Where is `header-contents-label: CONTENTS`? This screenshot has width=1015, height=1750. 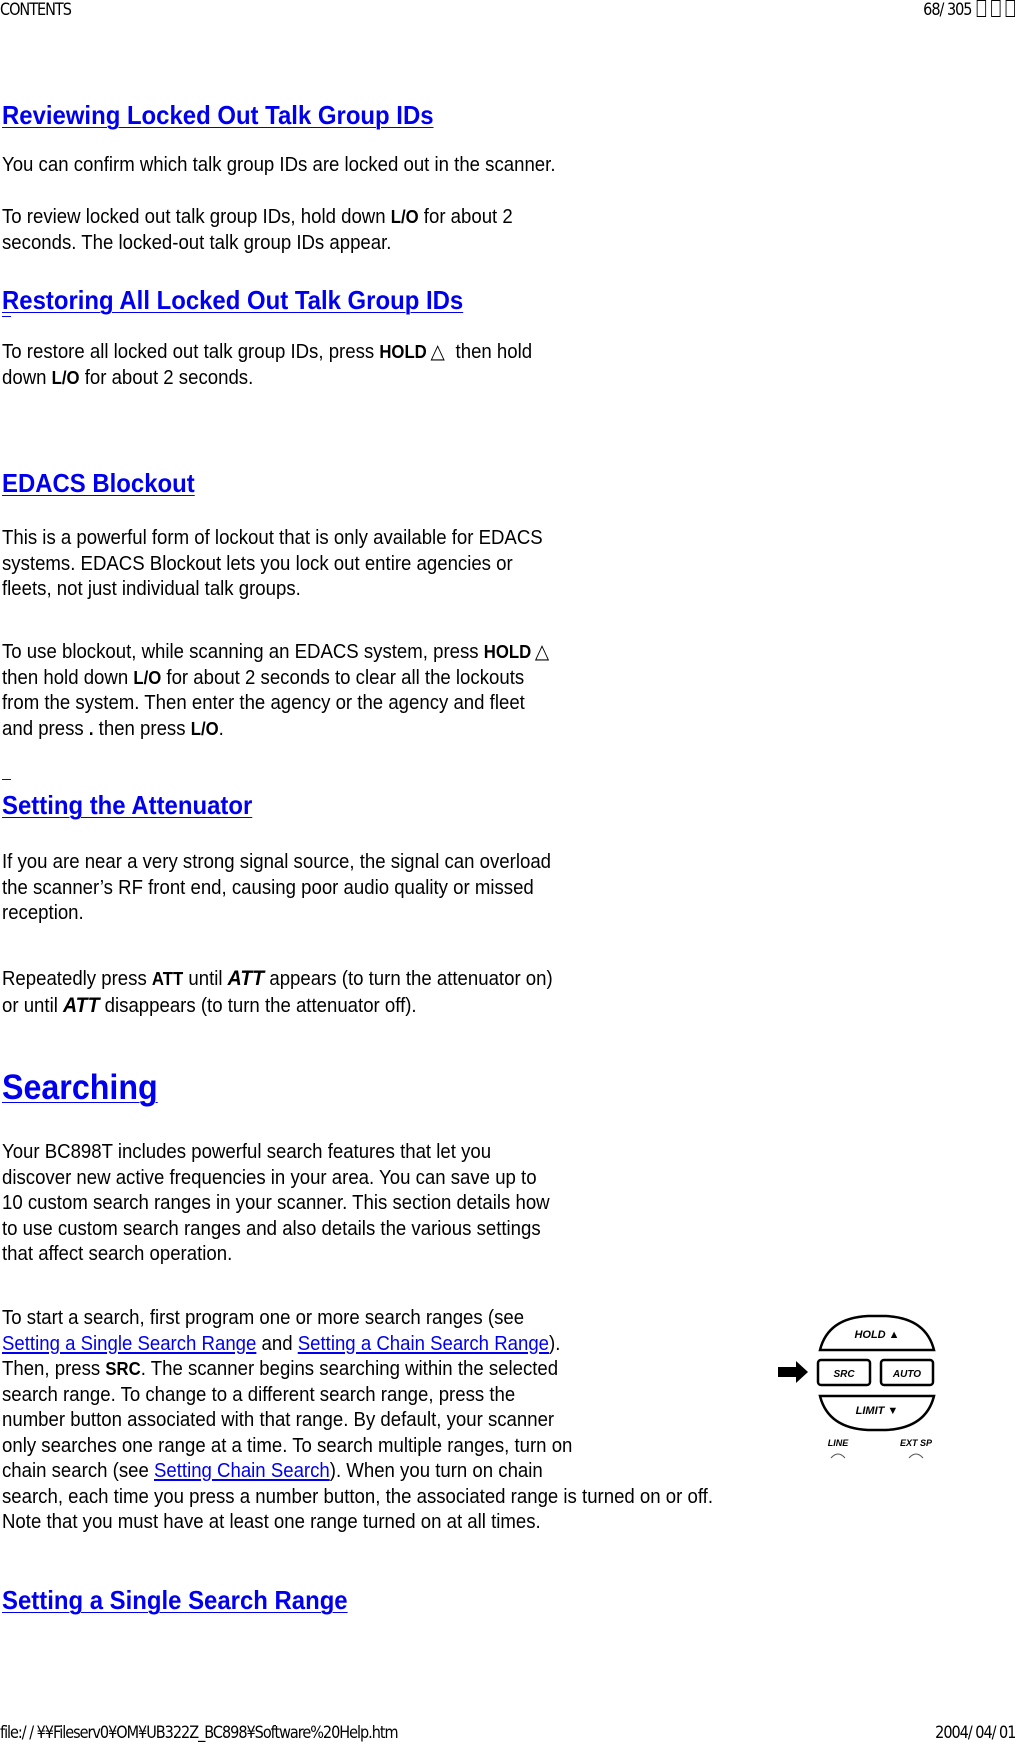 header-contents-label: CONTENTS is located at coordinates (36, 10).